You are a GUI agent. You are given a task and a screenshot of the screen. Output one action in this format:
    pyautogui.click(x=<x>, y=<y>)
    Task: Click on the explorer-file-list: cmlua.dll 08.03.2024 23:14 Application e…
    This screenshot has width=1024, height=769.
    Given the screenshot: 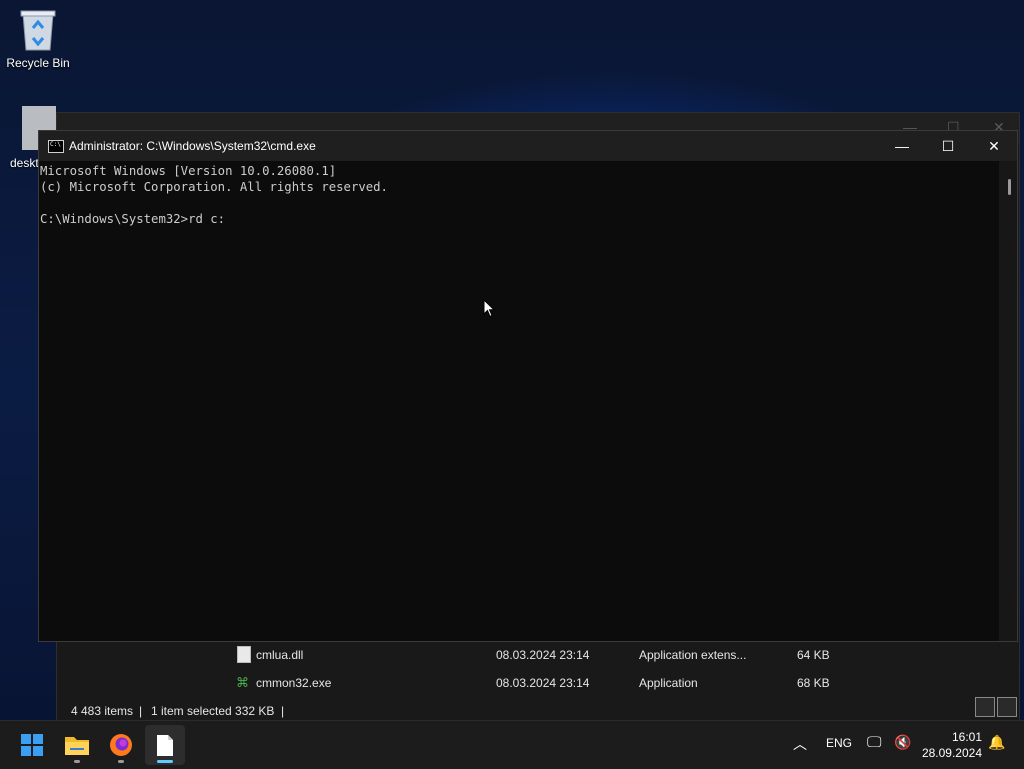 What is the action you would take?
    pyautogui.click(x=607, y=669)
    